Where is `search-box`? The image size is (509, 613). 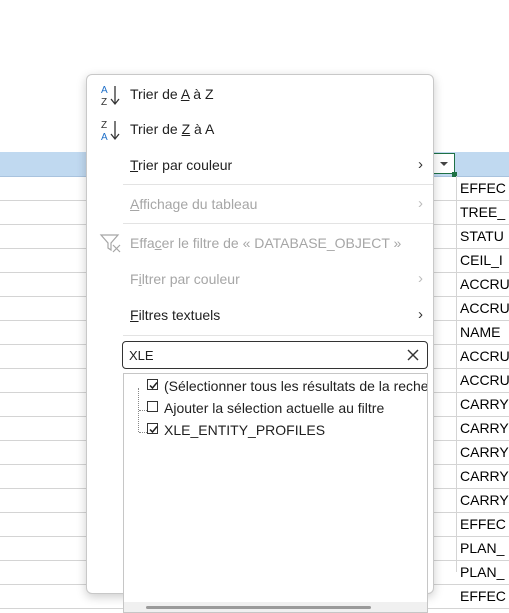 search-box is located at coordinates (275, 355).